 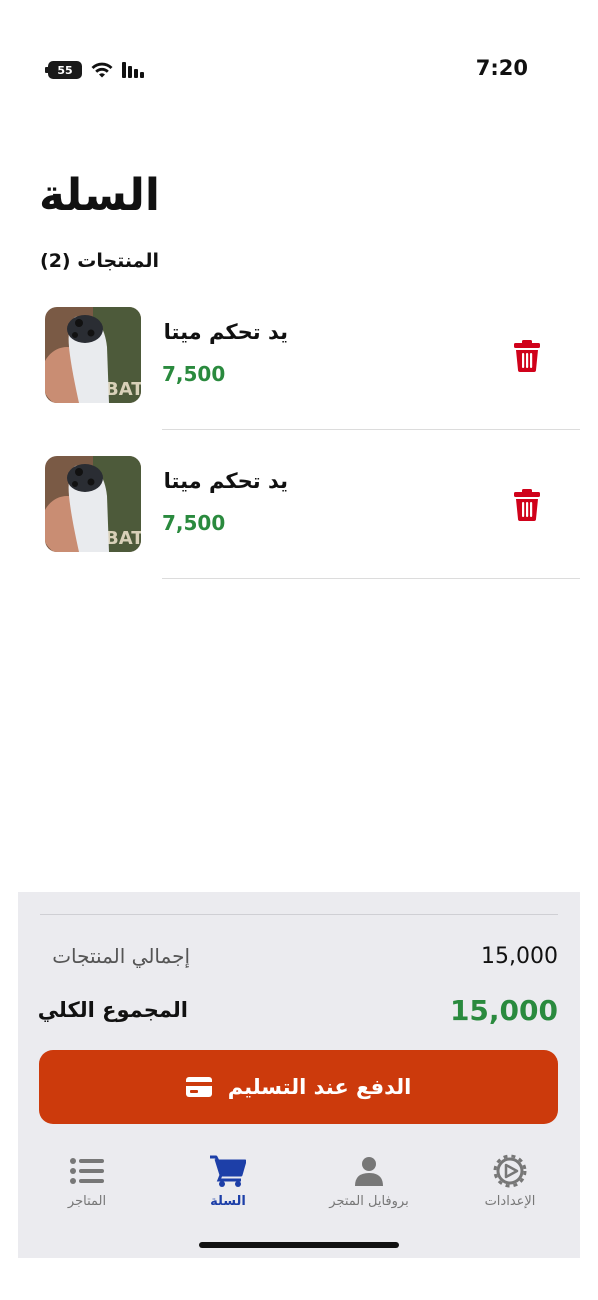 I want to click on total-value: 15,000, so click(x=503, y=1010).